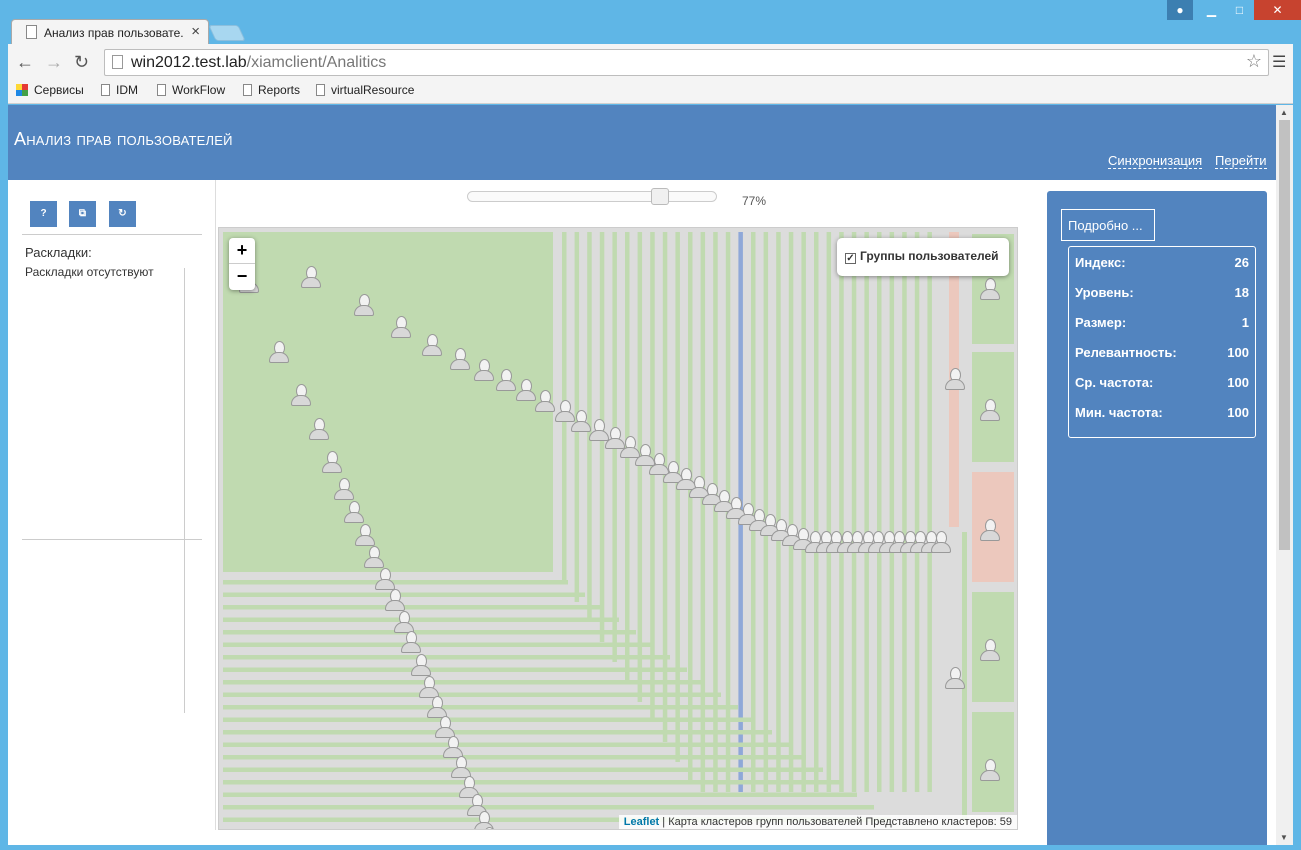 The width and height of the screenshot is (1301, 850). What do you see at coordinates (271, 90) in the screenshot?
I see `bookmark-reports: Reports` at bounding box center [271, 90].